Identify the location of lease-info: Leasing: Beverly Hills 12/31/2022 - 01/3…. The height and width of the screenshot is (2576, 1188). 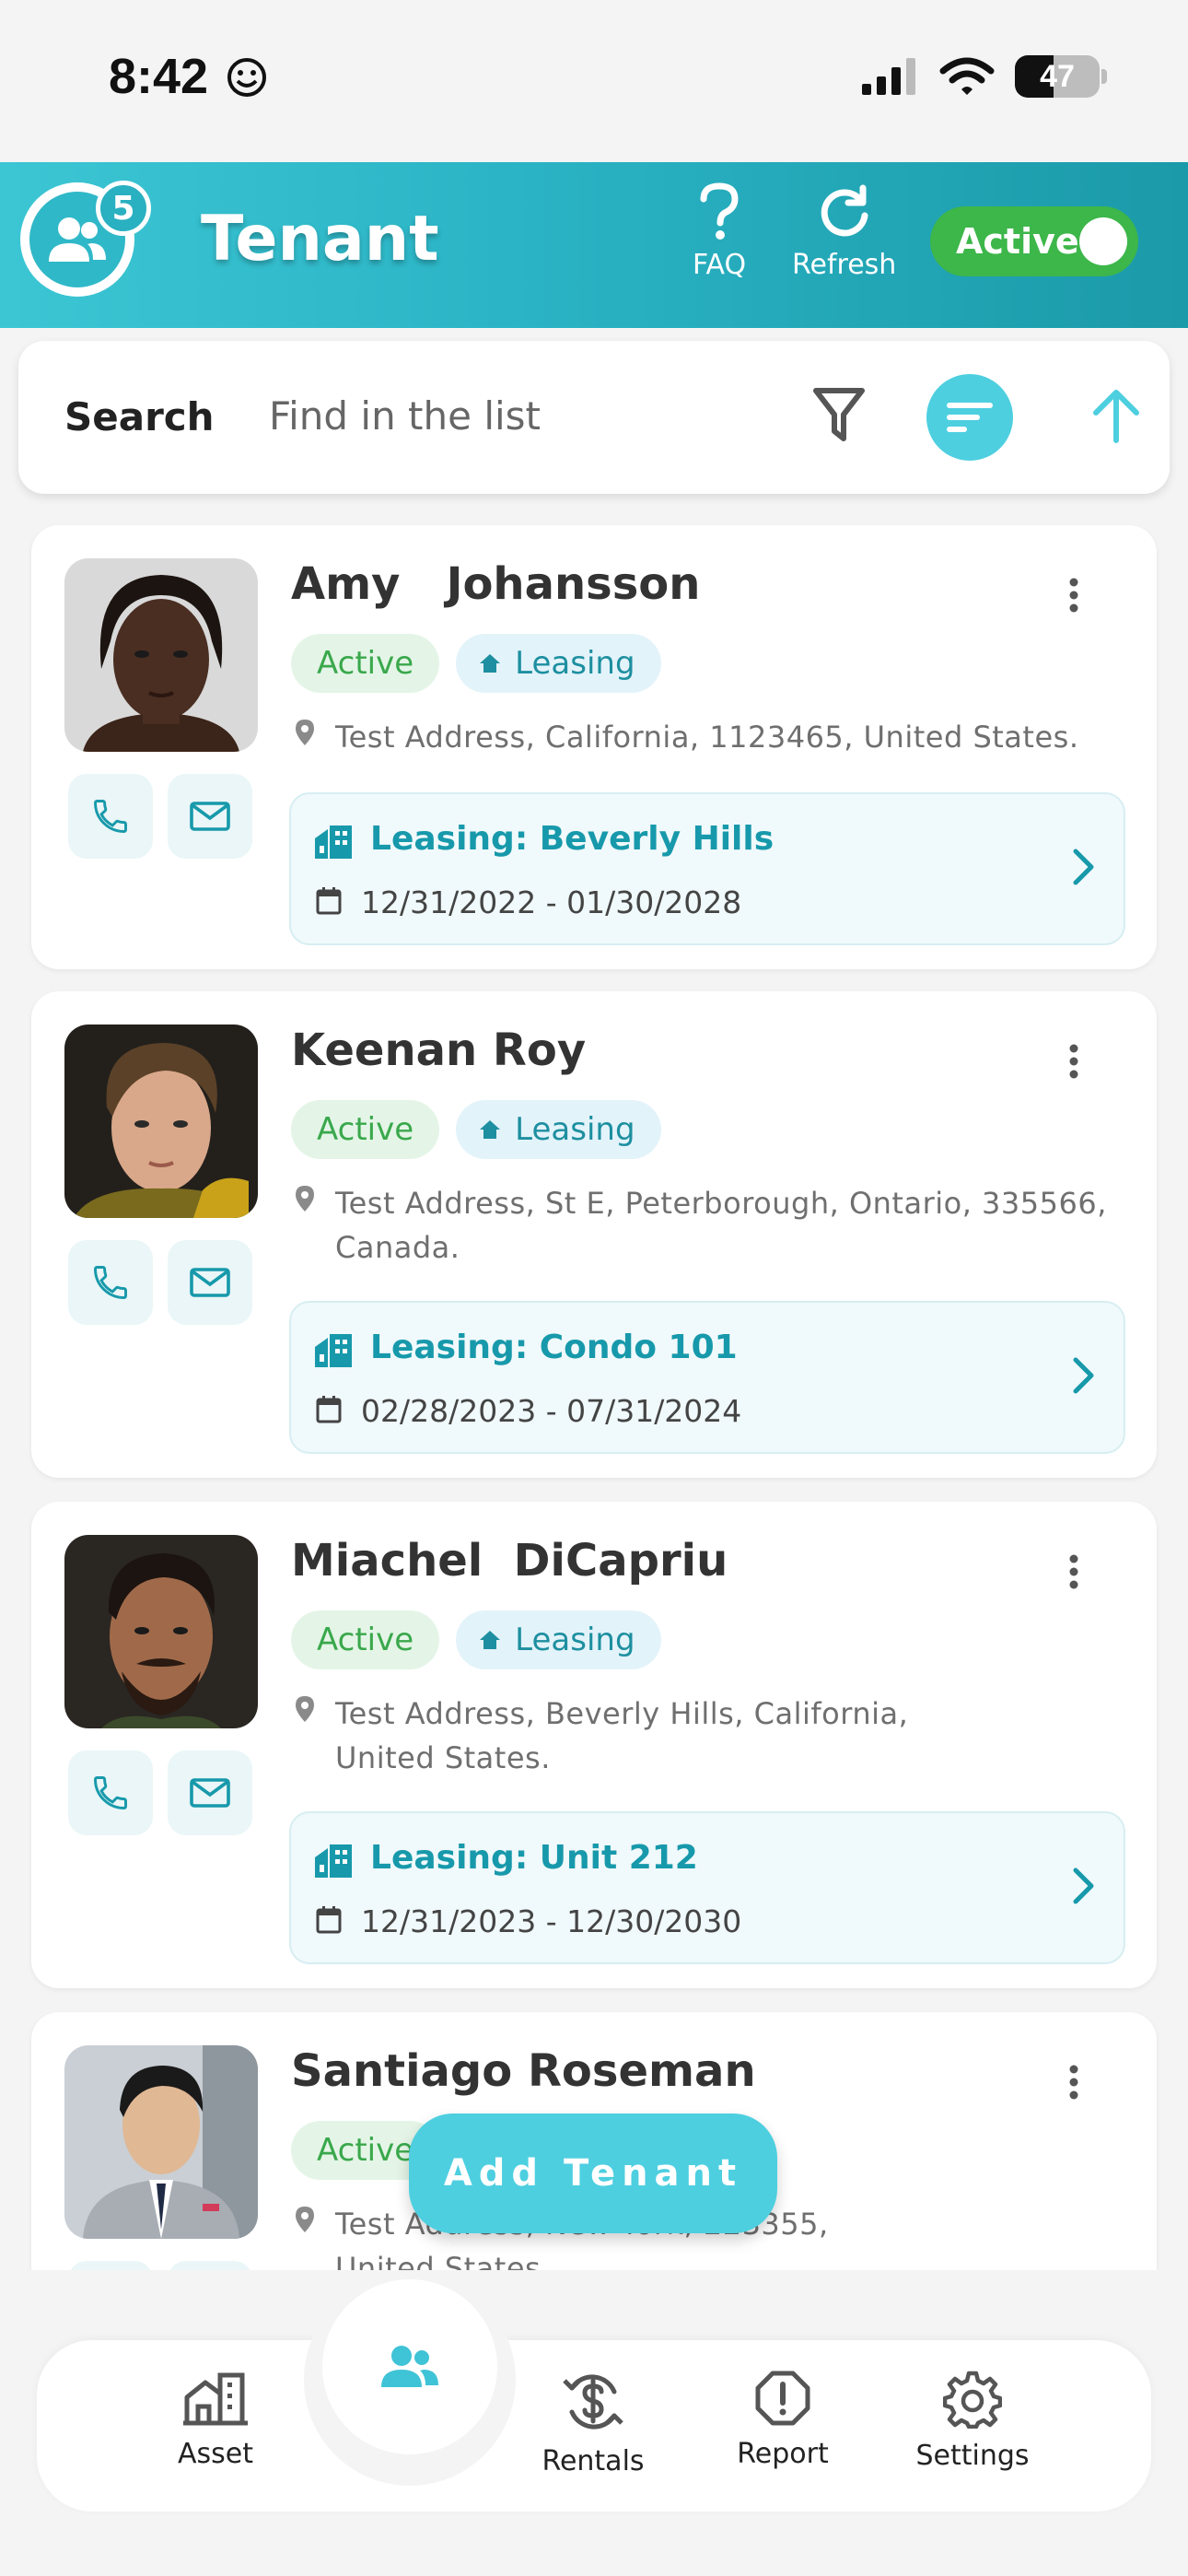
(707, 868).